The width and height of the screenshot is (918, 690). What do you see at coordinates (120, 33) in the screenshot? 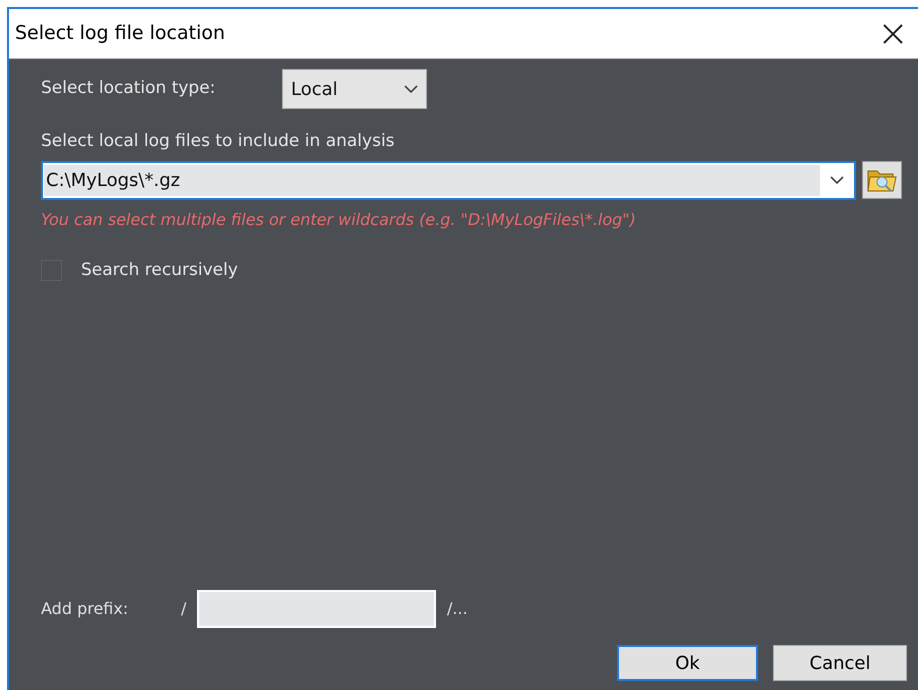
I see `window-title: Select log file location` at bounding box center [120, 33].